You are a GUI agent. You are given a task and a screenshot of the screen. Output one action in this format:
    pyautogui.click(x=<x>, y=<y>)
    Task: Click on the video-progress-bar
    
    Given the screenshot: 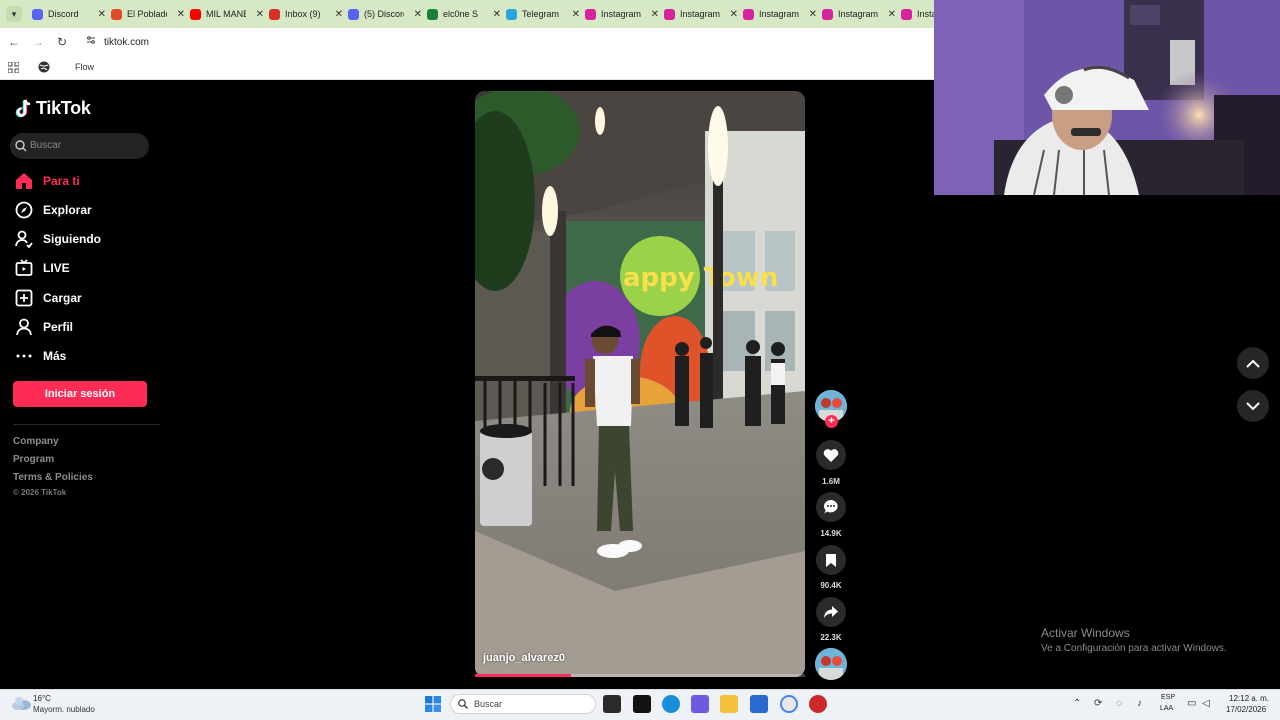 What is the action you would take?
    pyautogui.click(x=640, y=675)
    